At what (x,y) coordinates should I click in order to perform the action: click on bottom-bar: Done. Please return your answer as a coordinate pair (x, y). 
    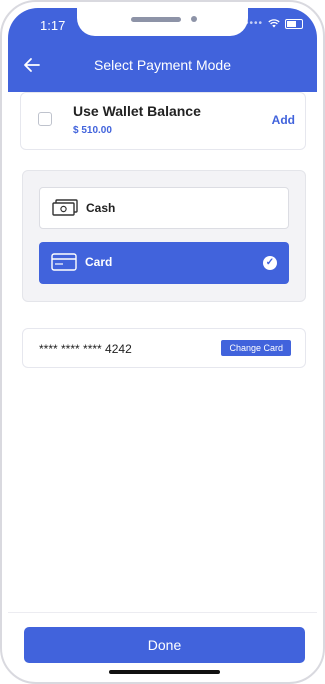
    Looking at the image, I should click on (162, 644).